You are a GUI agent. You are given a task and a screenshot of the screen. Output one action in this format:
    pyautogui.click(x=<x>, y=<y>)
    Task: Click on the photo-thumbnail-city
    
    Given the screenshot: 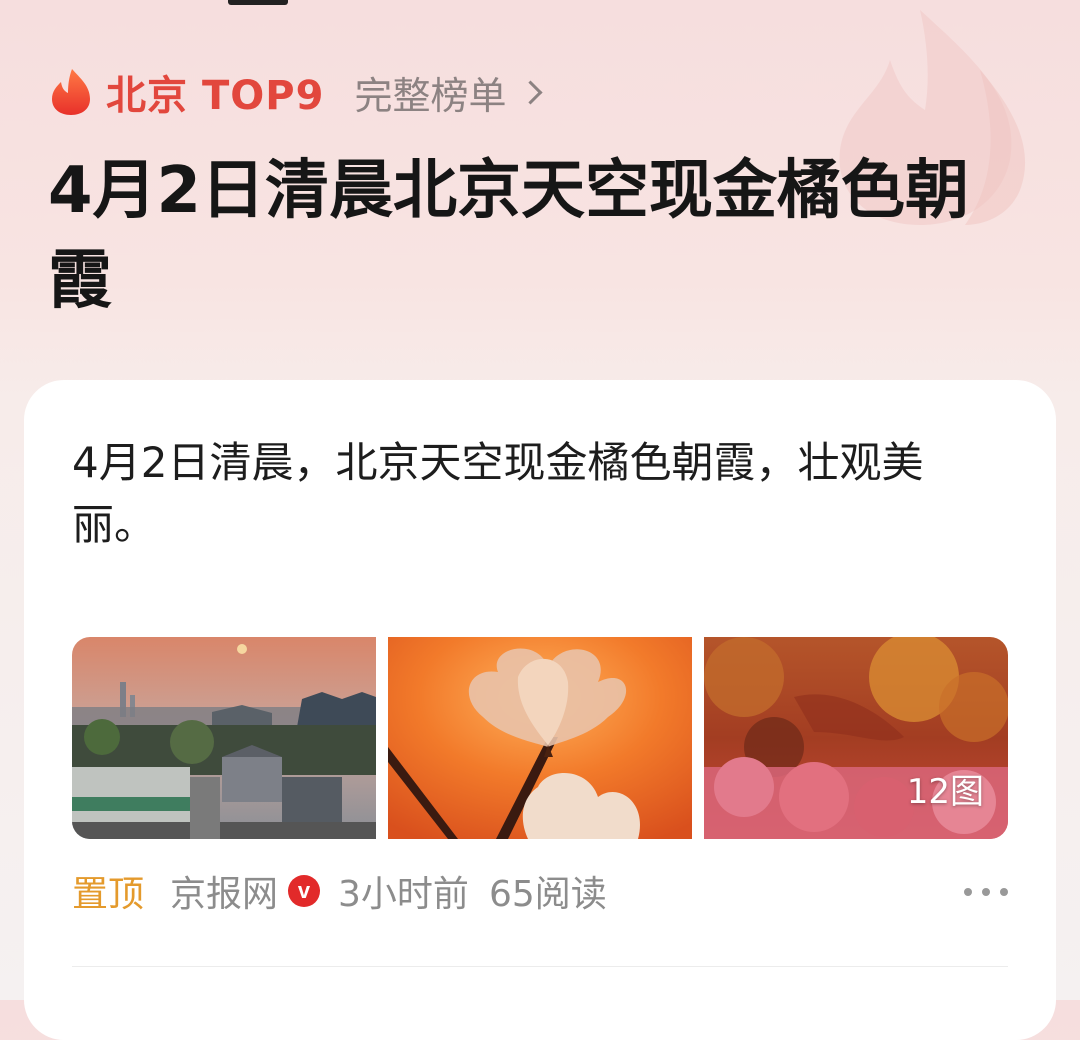 What is the action you would take?
    pyautogui.click(x=224, y=738)
    